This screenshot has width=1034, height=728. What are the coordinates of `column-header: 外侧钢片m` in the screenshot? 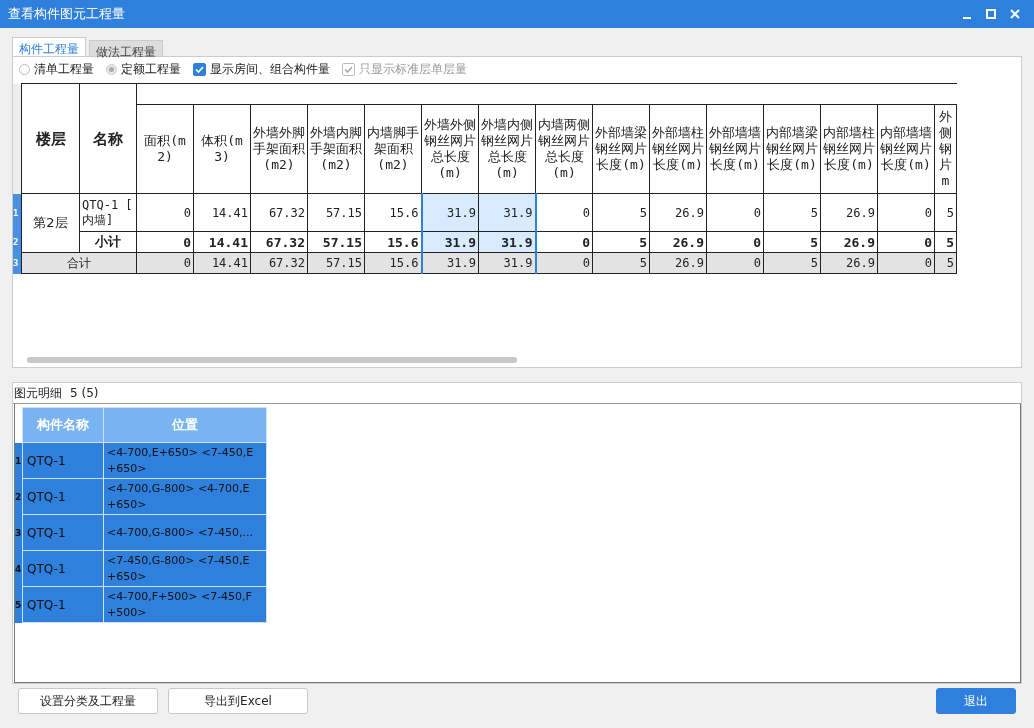 It's located at (945, 149).